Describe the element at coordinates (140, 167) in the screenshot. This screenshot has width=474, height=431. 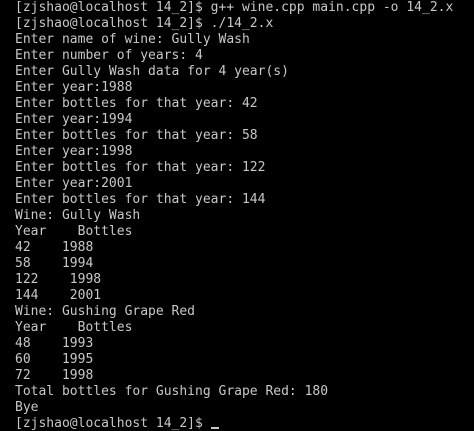
I see `terminal-line: Enter bottles for that year: 122` at that location.